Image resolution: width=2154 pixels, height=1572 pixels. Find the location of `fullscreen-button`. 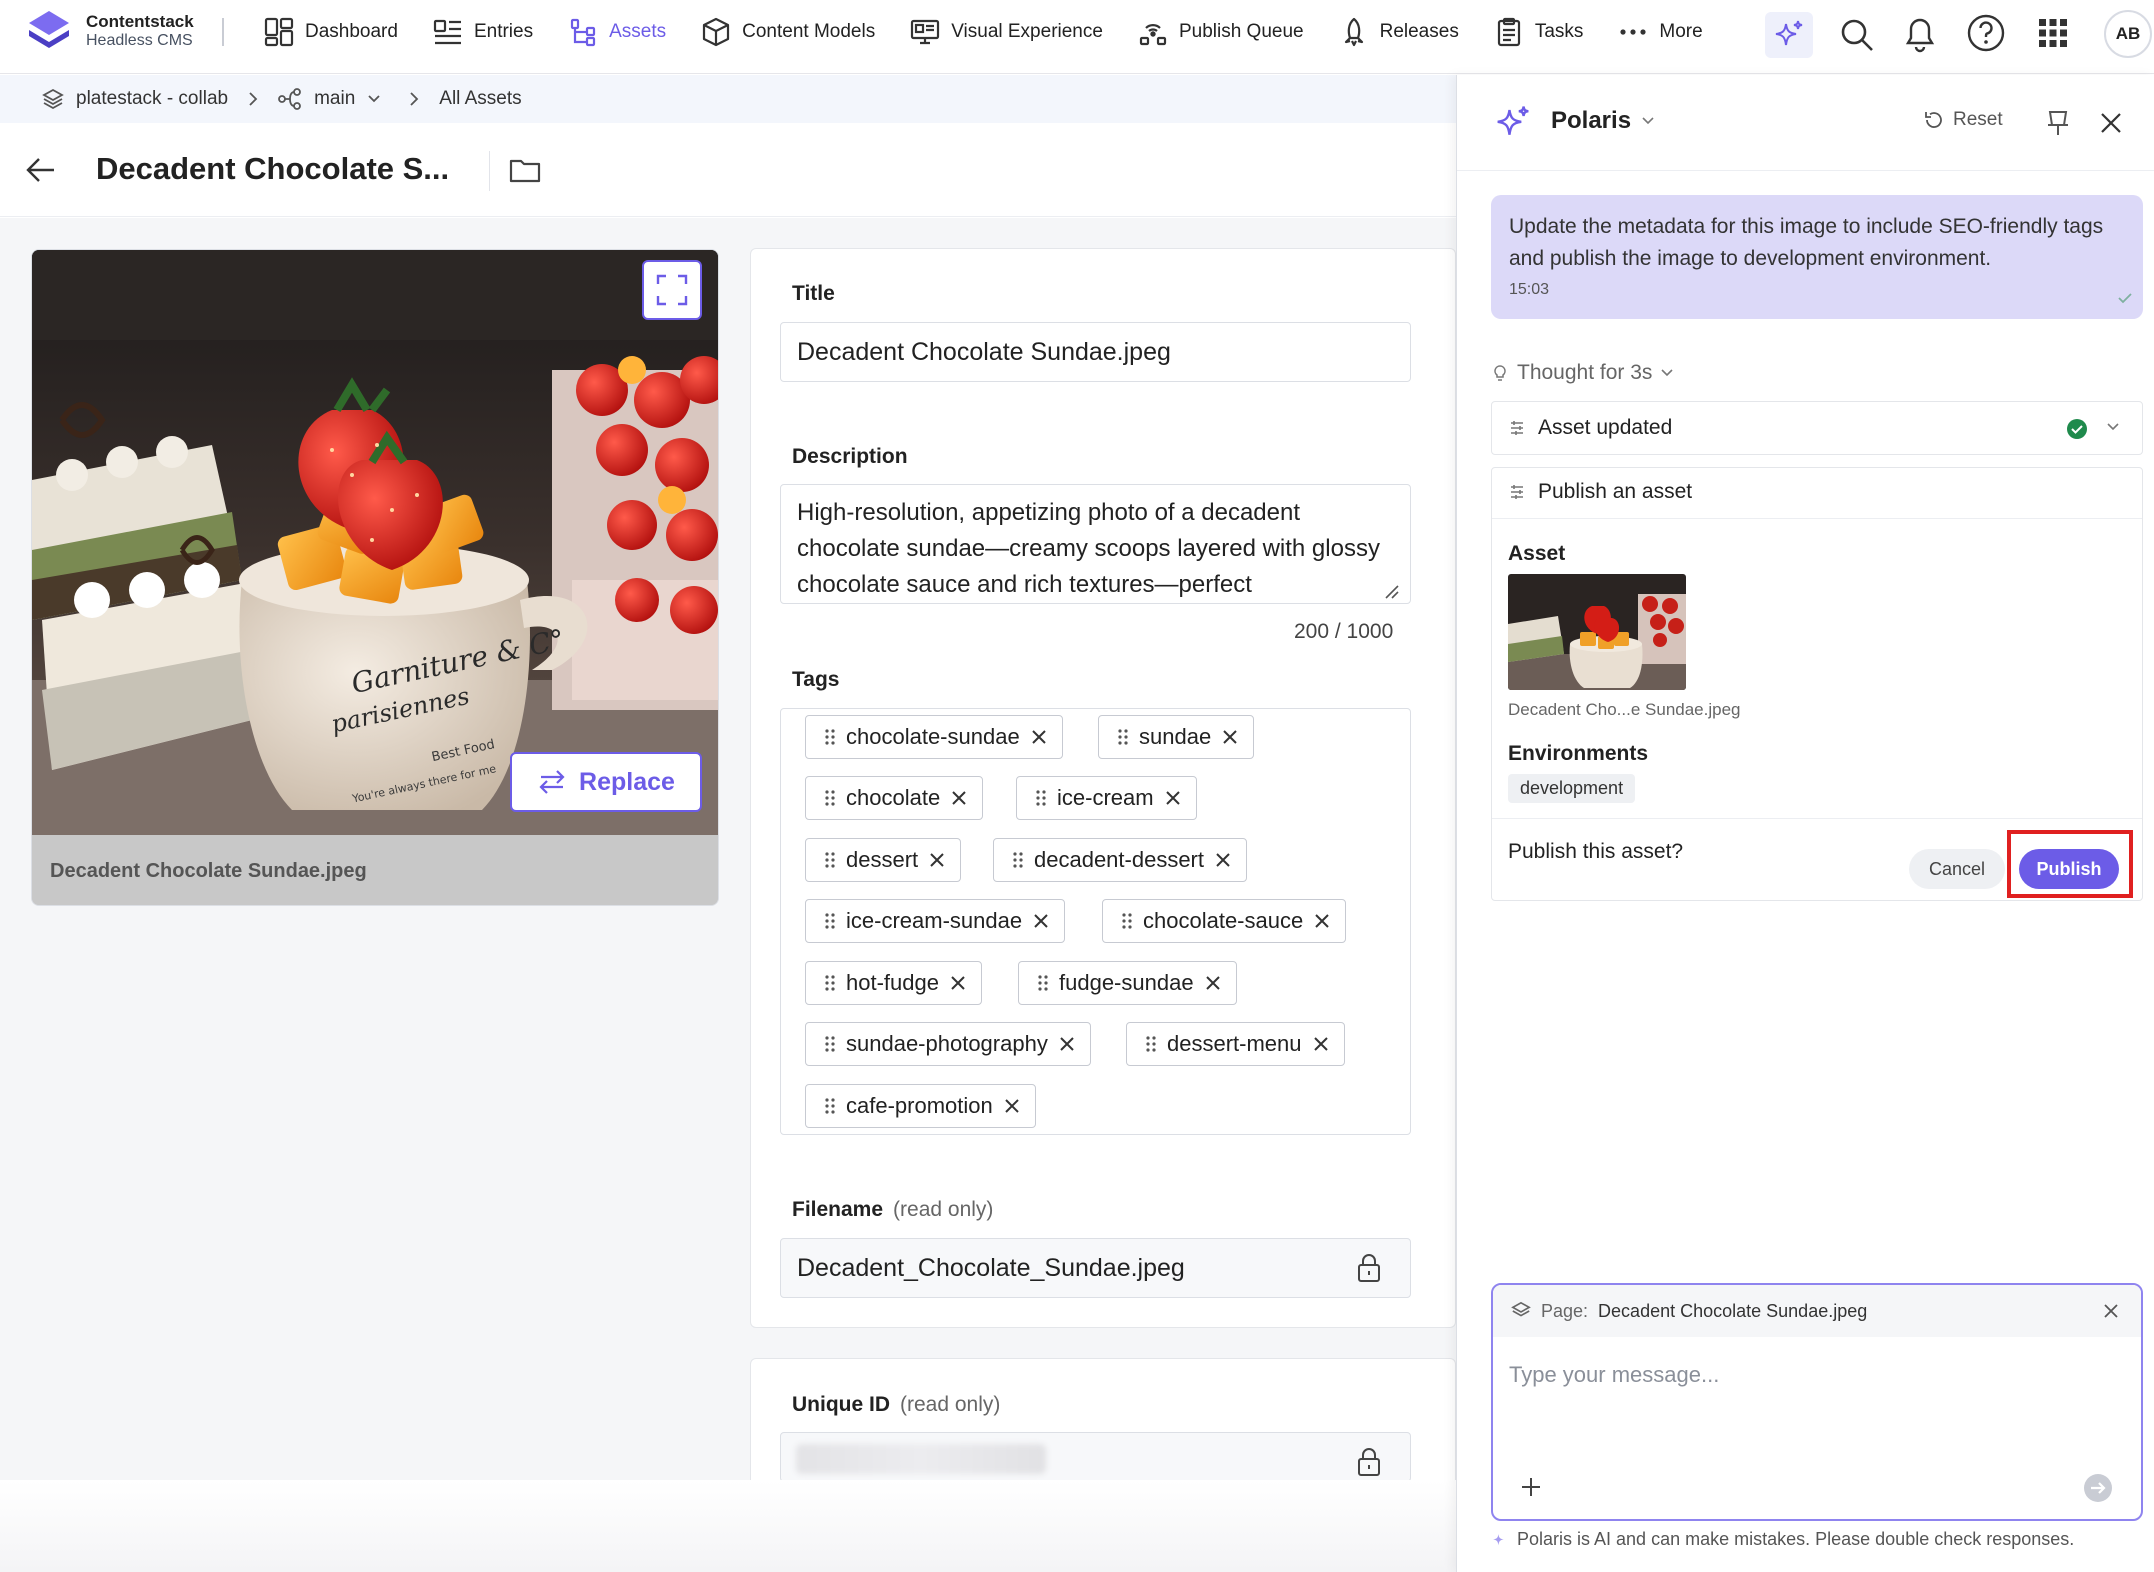

fullscreen-button is located at coordinates (672, 290).